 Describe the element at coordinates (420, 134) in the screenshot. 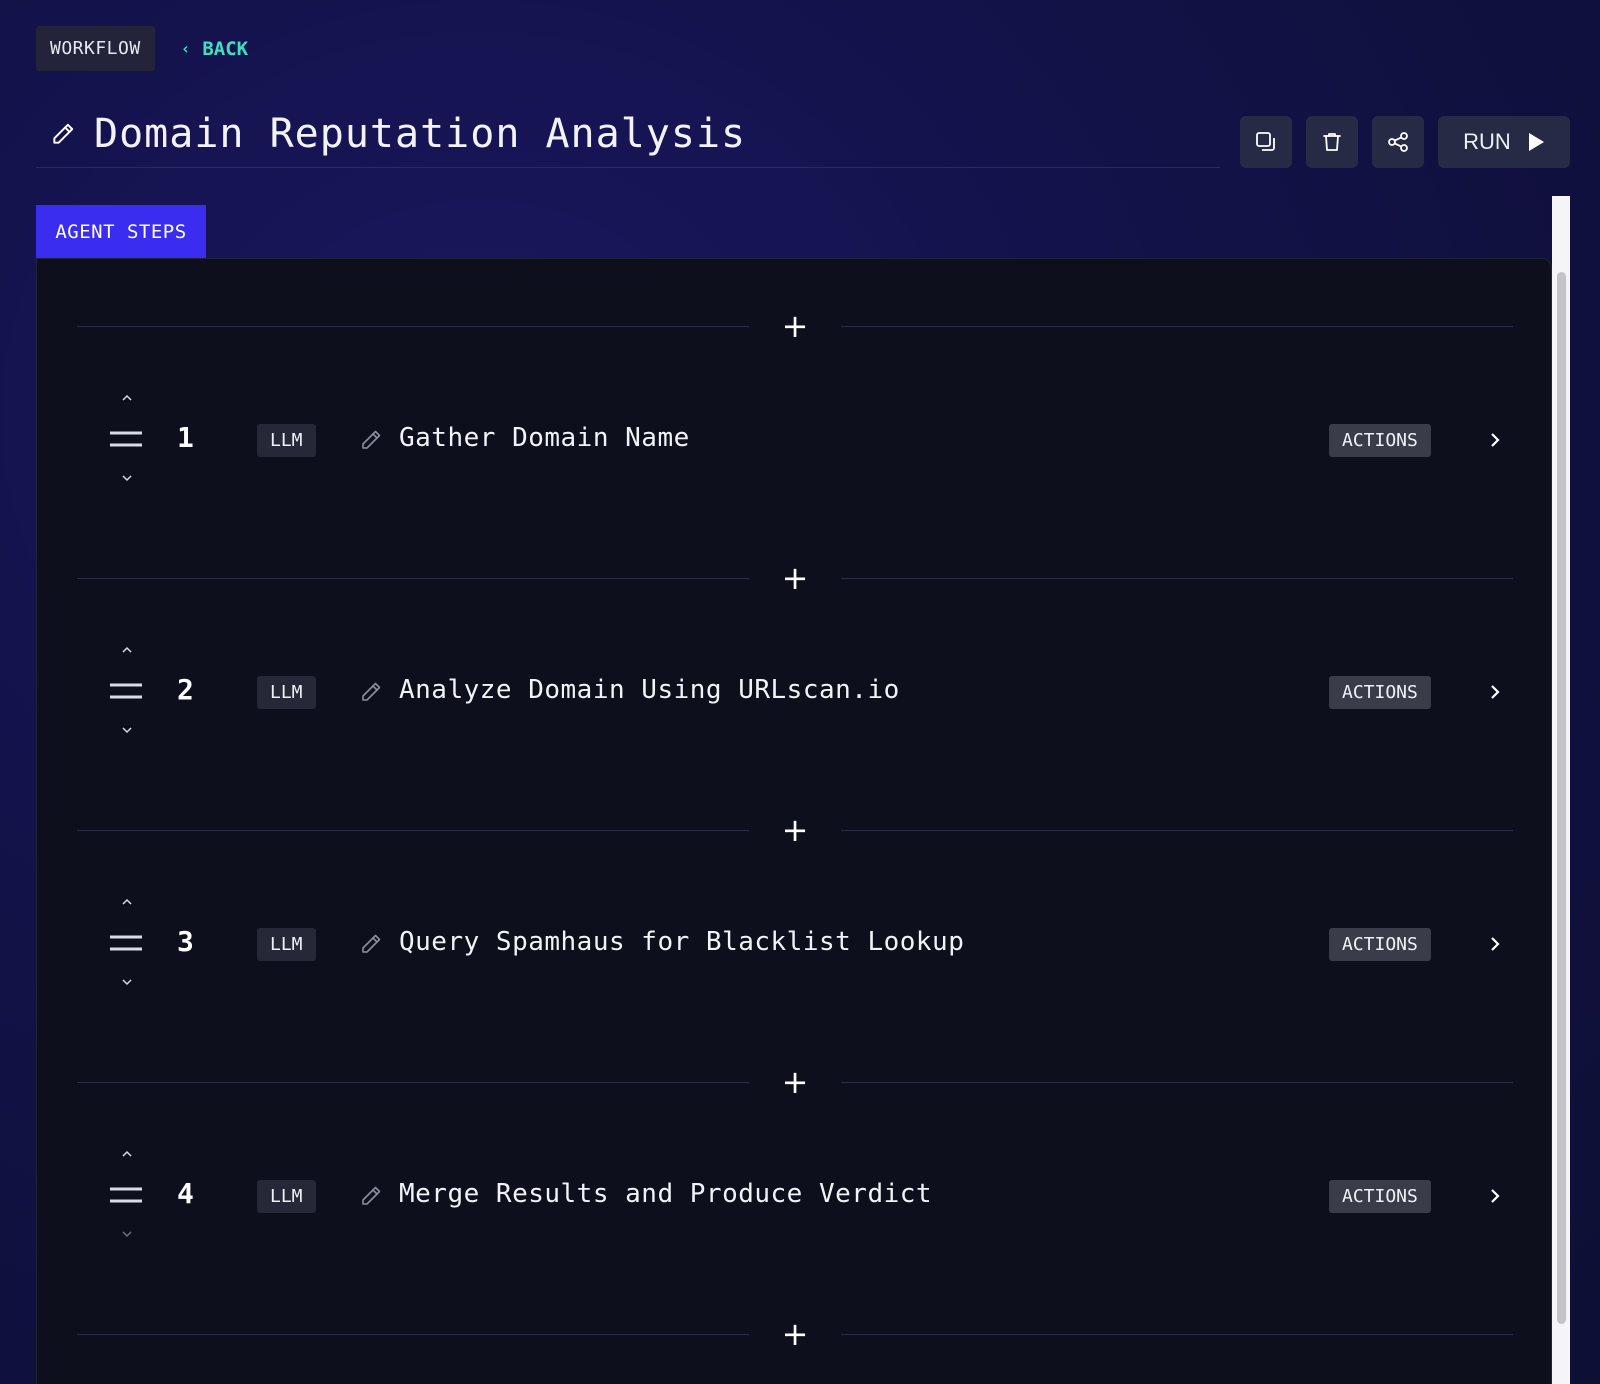

I see `page-title: Domain Reputation Analysis` at that location.